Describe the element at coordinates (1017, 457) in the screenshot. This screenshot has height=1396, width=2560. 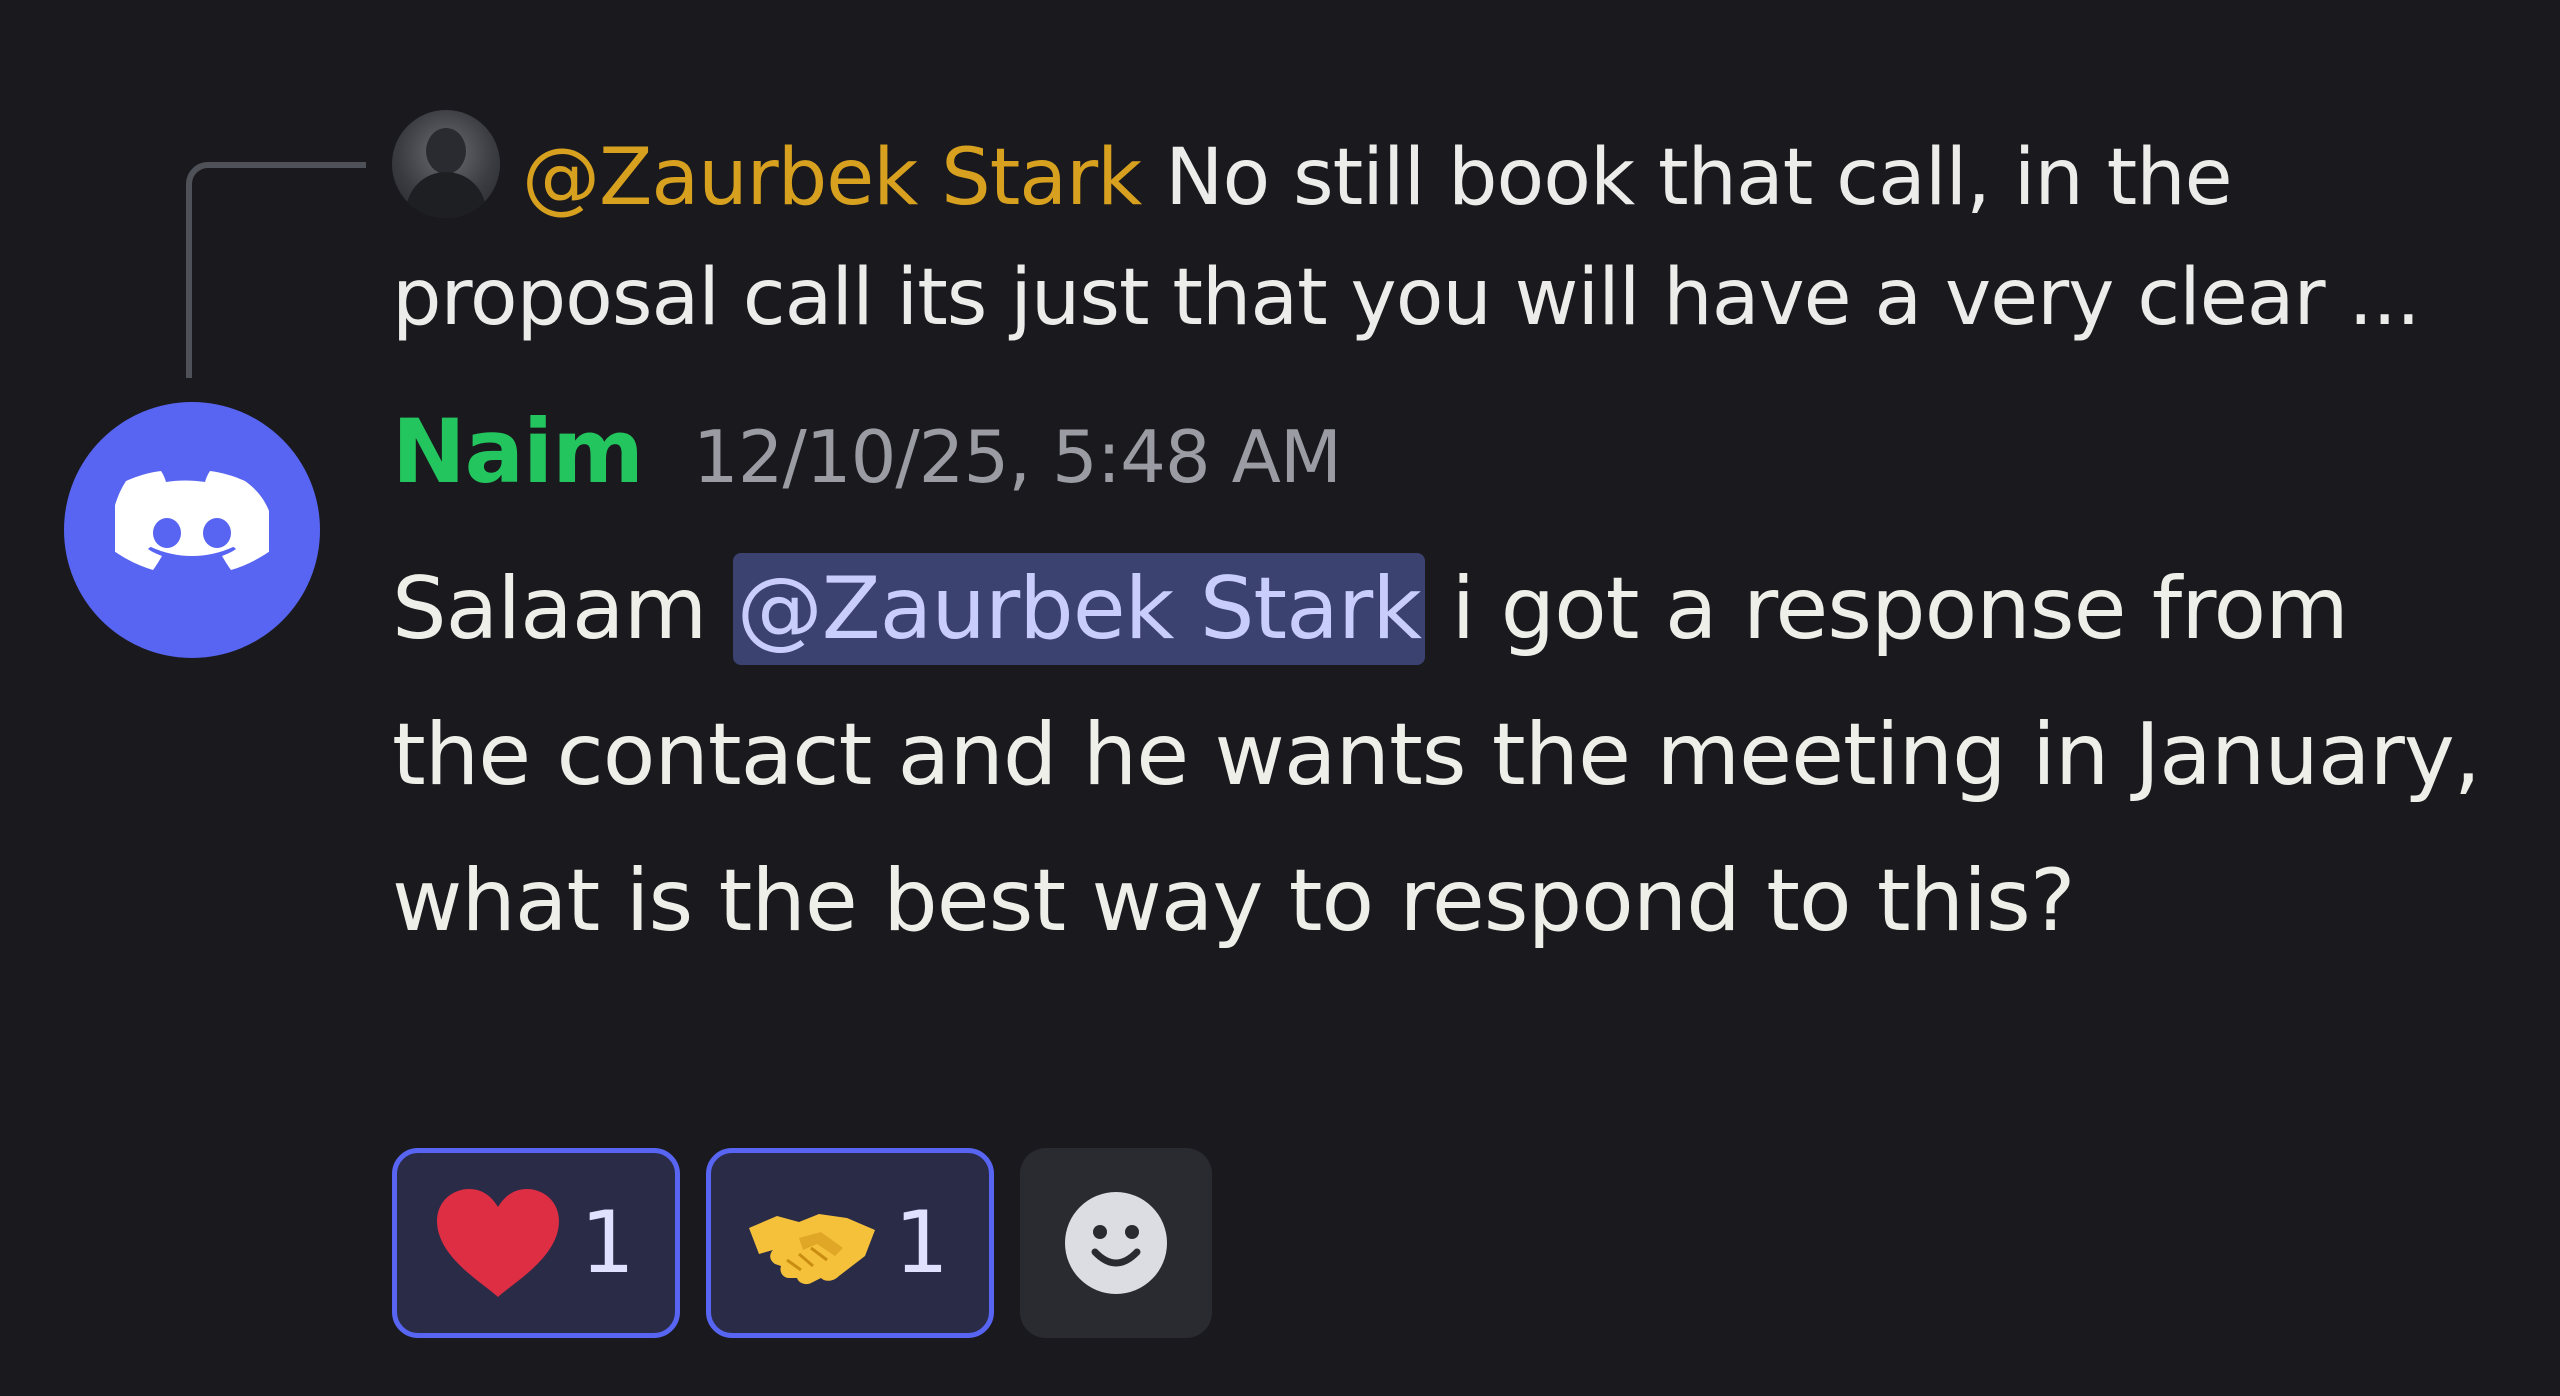
I see `message-timestamp: 12/10/25, 5:48 AM` at that location.